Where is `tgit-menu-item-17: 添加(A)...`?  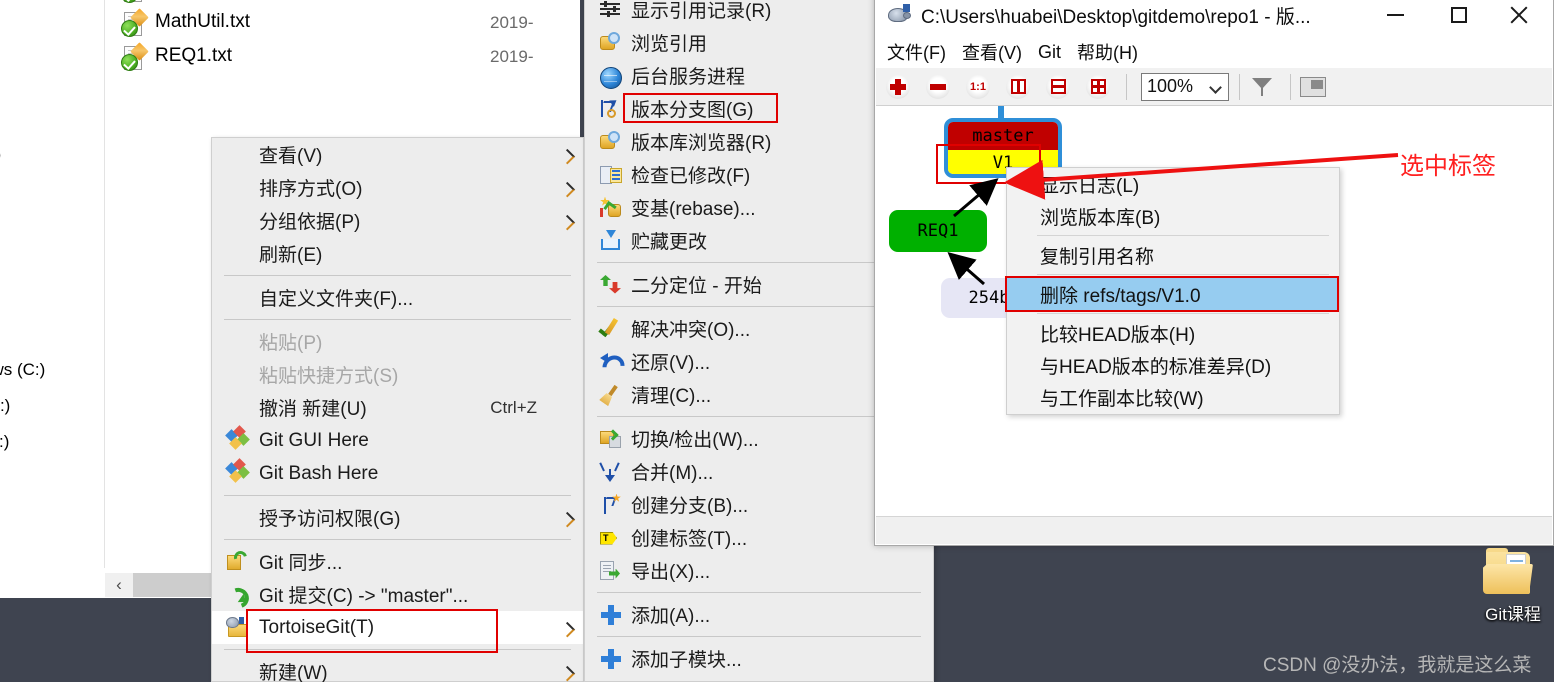 tgit-menu-item-17: 添加(A)... is located at coordinates (759, 614).